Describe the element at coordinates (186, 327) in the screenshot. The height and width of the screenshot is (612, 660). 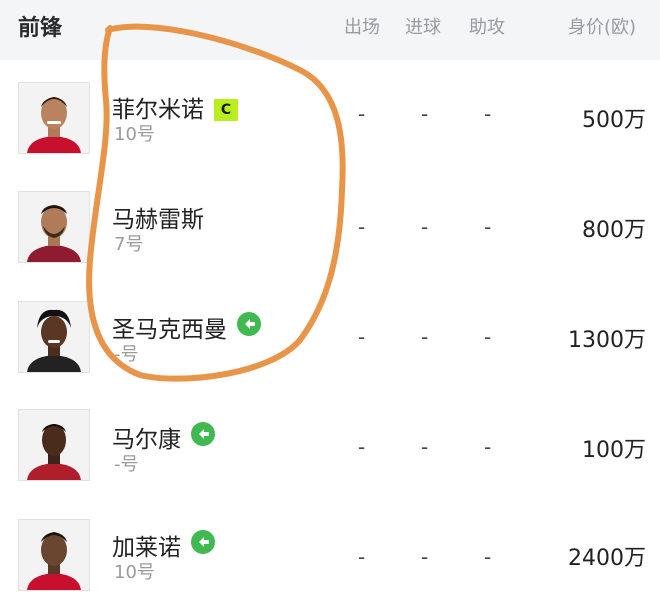
I see `player-name-row: 圣马克西曼` at that location.